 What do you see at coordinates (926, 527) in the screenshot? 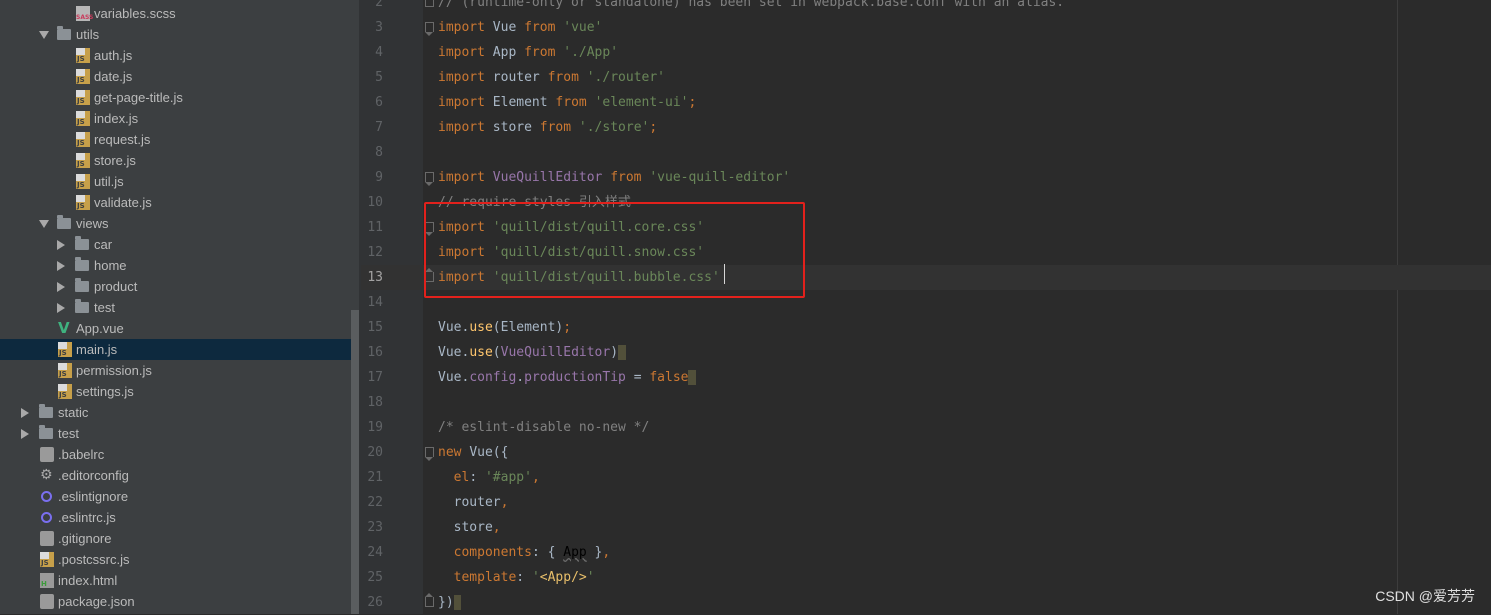
I see `code-line: 23 store,` at bounding box center [926, 527].